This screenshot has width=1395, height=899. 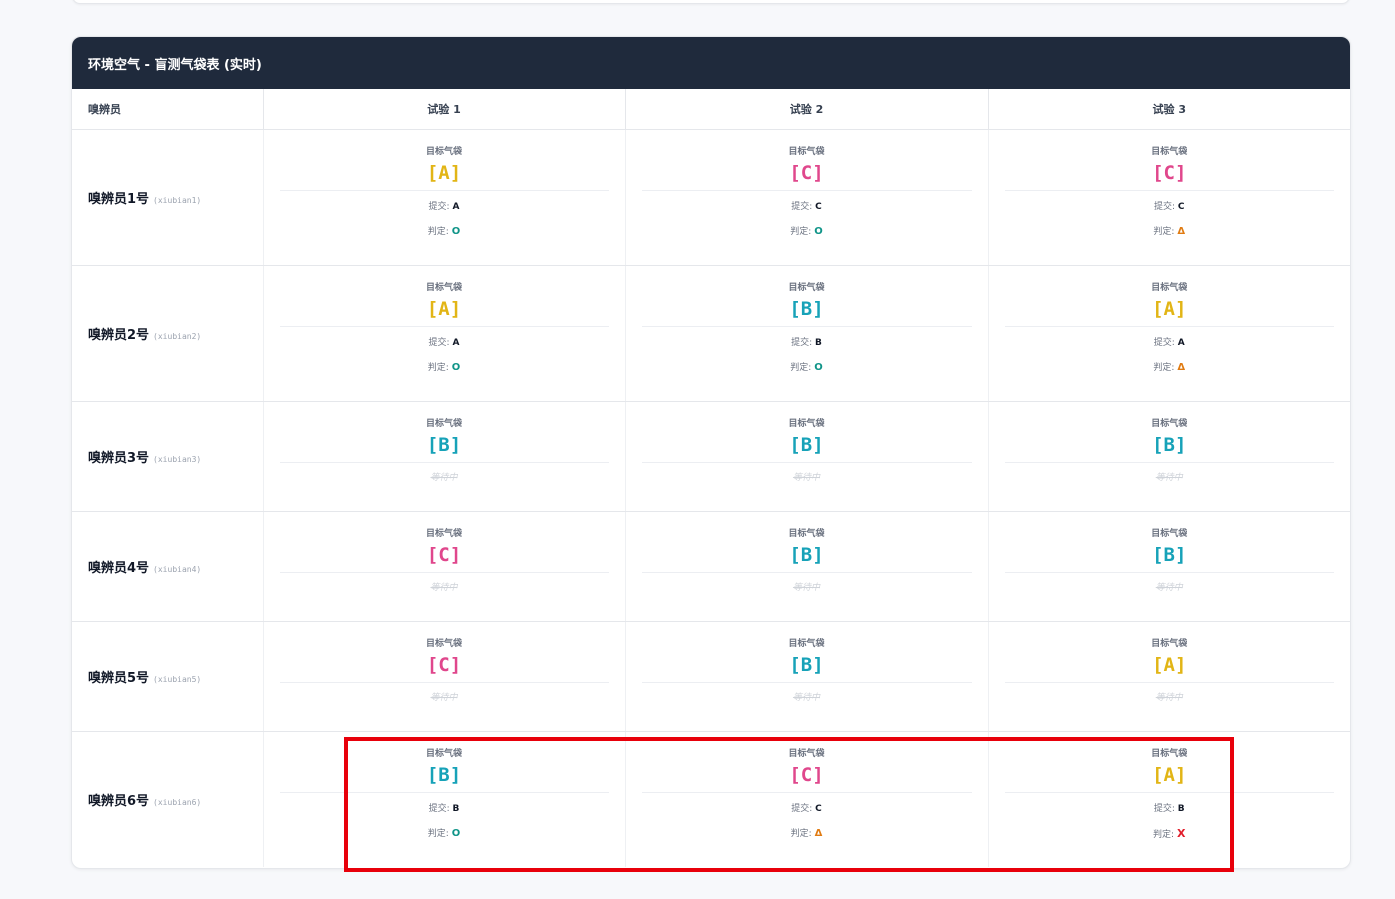 I want to click on sniffer-name: 嗅辨员4号, so click(x=119, y=568).